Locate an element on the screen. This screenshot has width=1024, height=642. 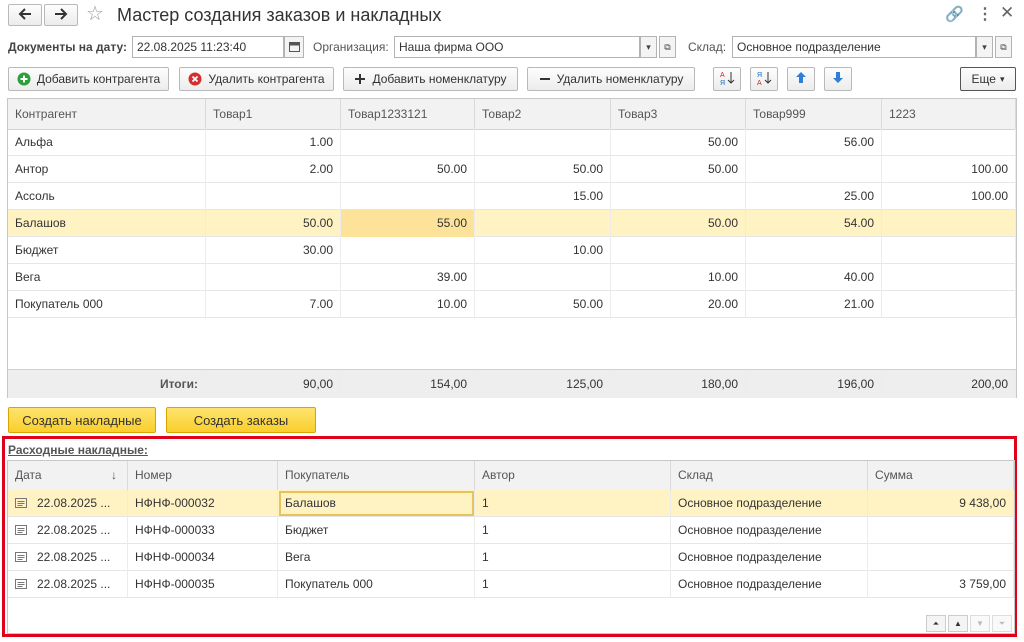
remove-item-button: Удалить номенклатуру is located at coordinates (611, 79).